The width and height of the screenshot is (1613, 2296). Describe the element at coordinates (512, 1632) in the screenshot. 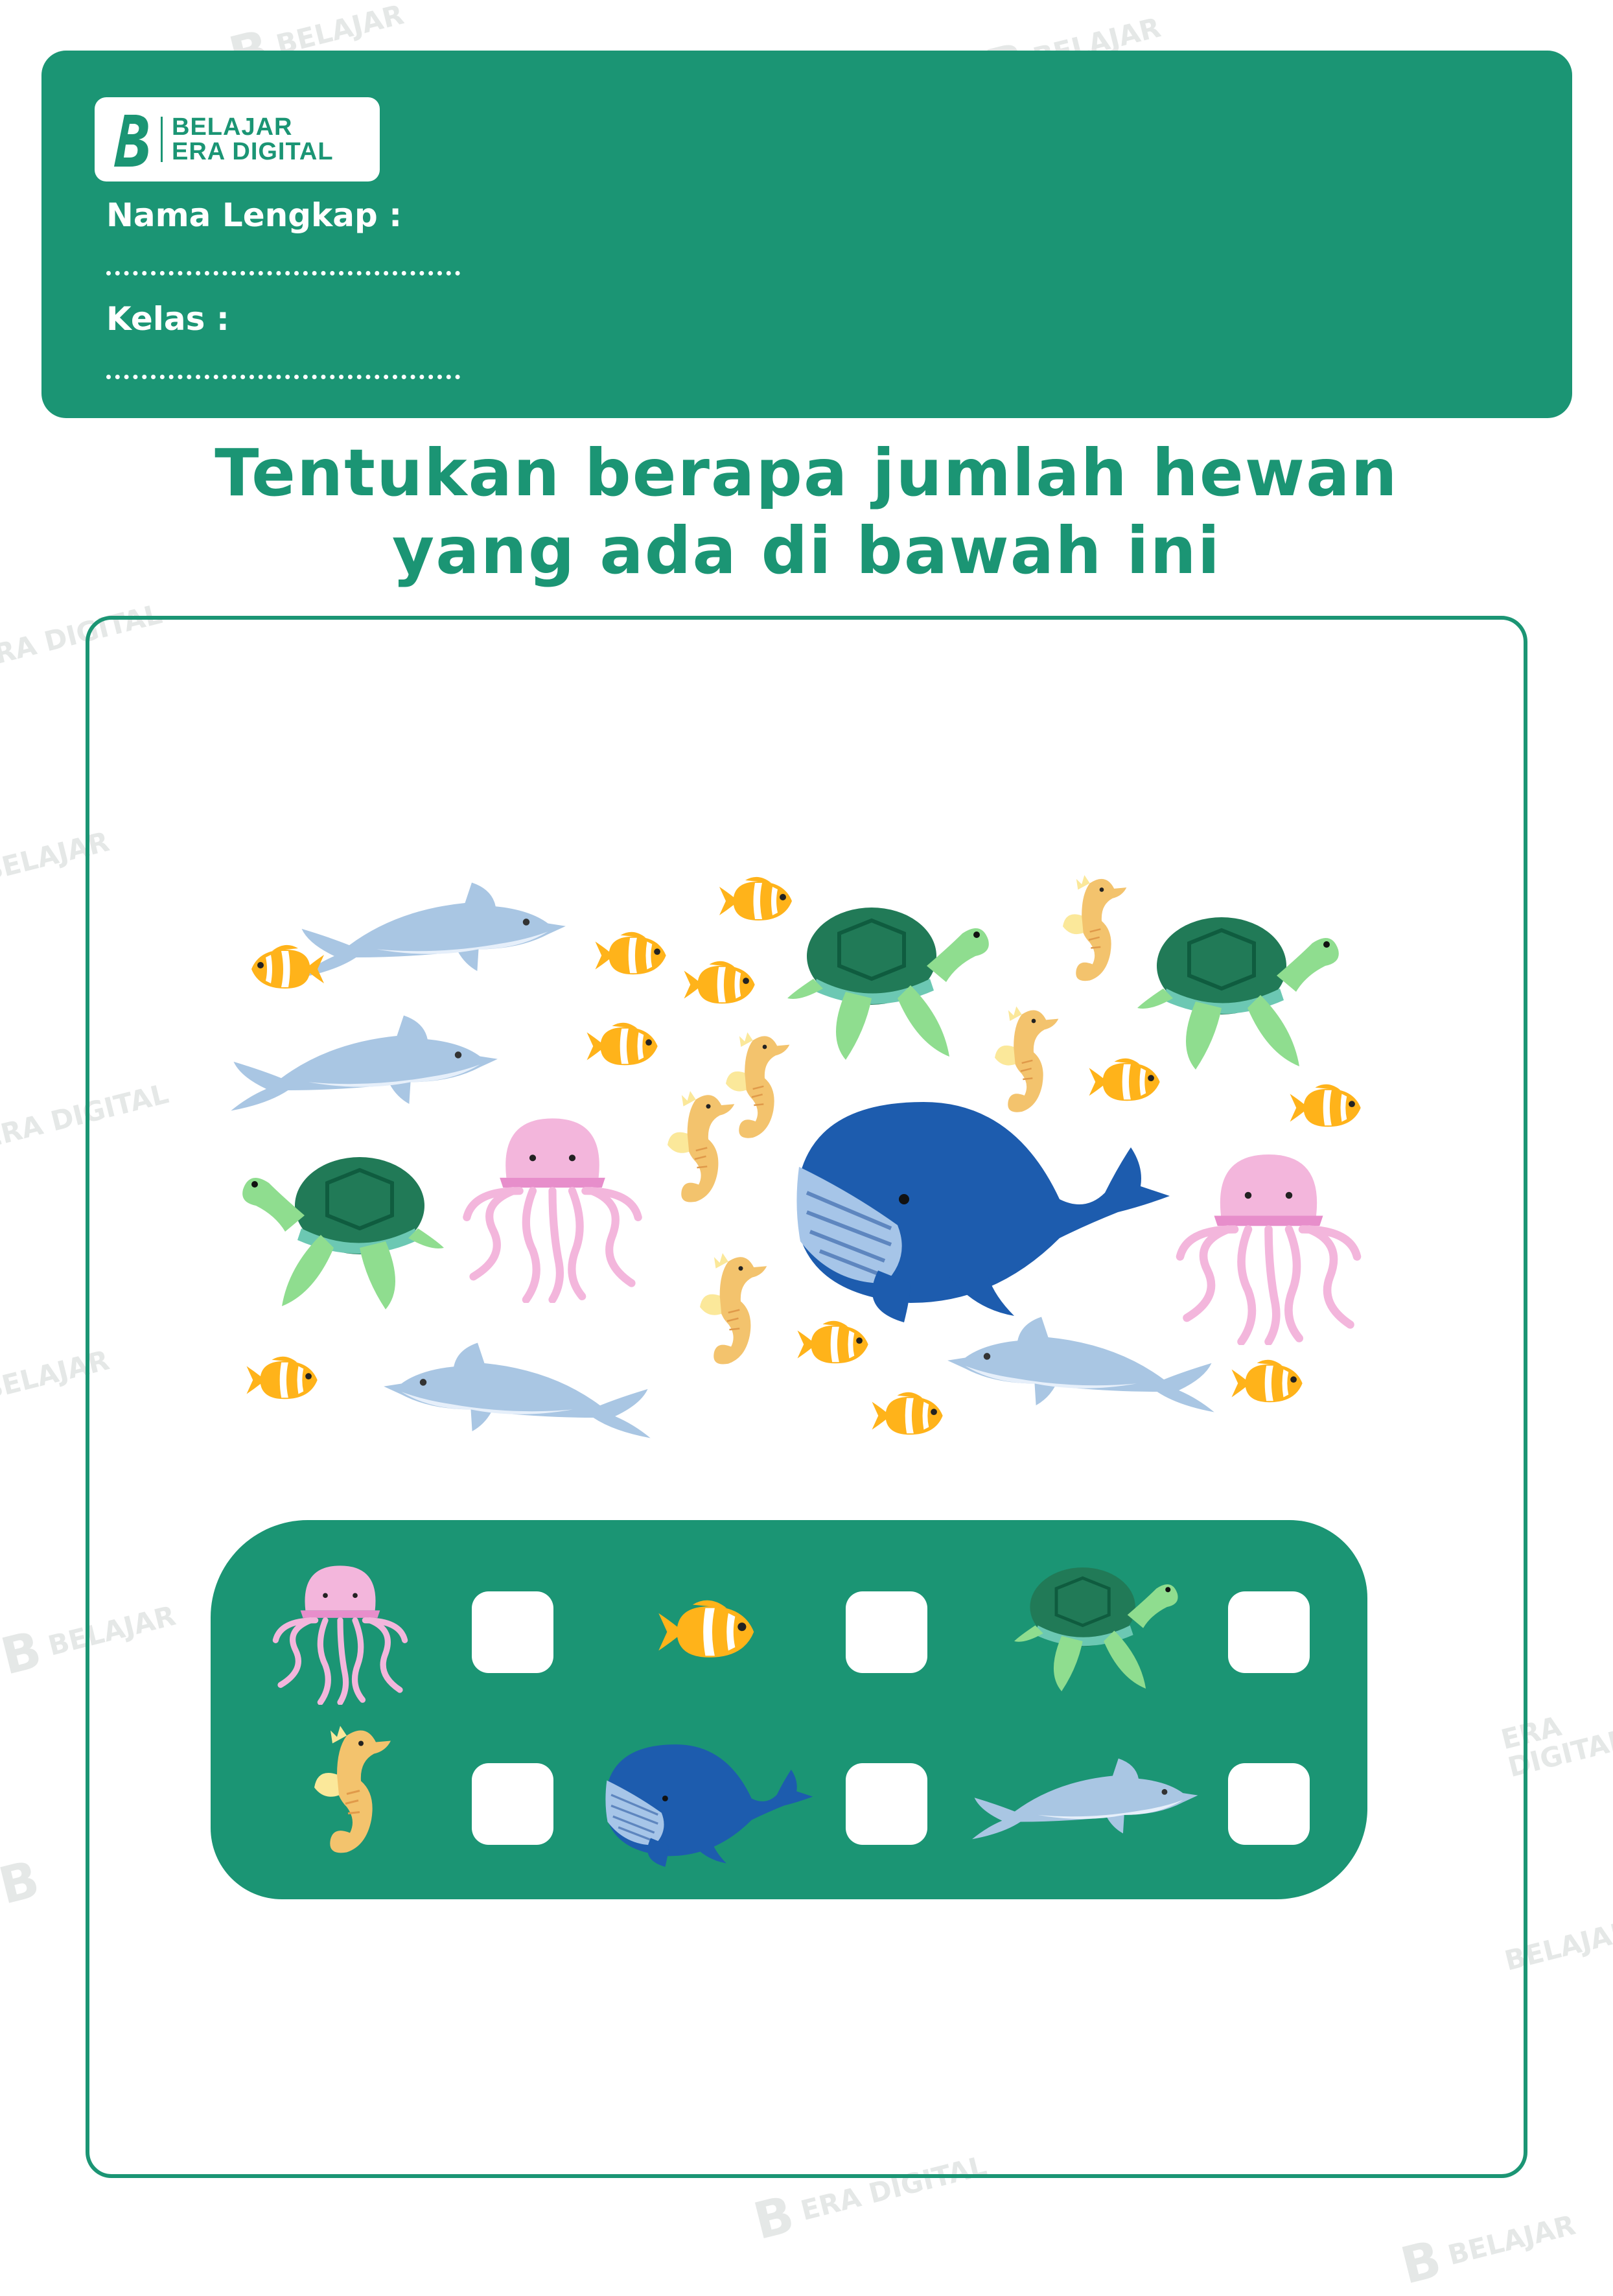

I see `answer-box-jellyfish` at that location.